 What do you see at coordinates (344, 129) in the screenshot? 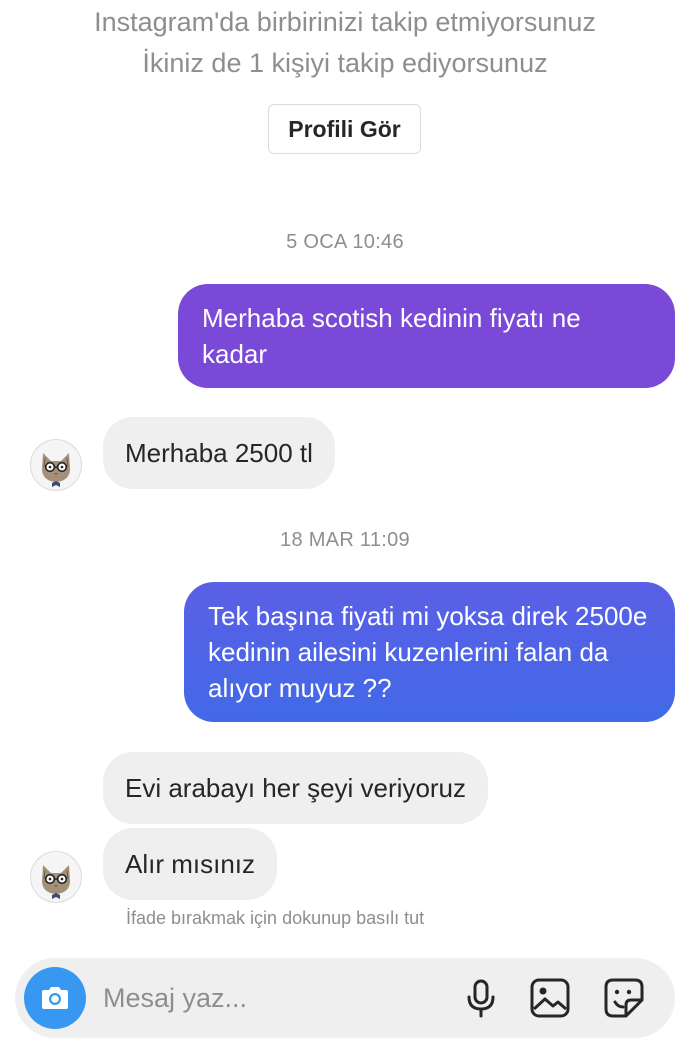
I see `view-profile-button: Profili Gör` at bounding box center [344, 129].